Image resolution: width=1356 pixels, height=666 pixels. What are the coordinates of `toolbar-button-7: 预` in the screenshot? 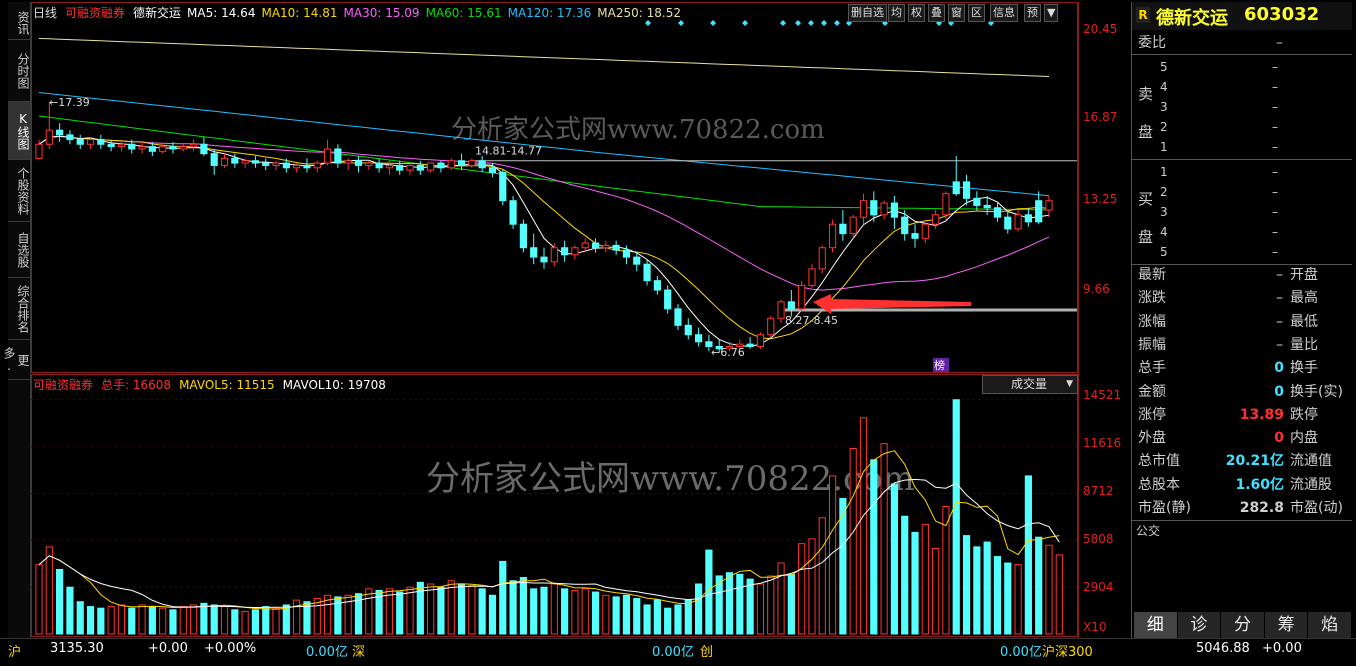 It's located at (1032, 13).